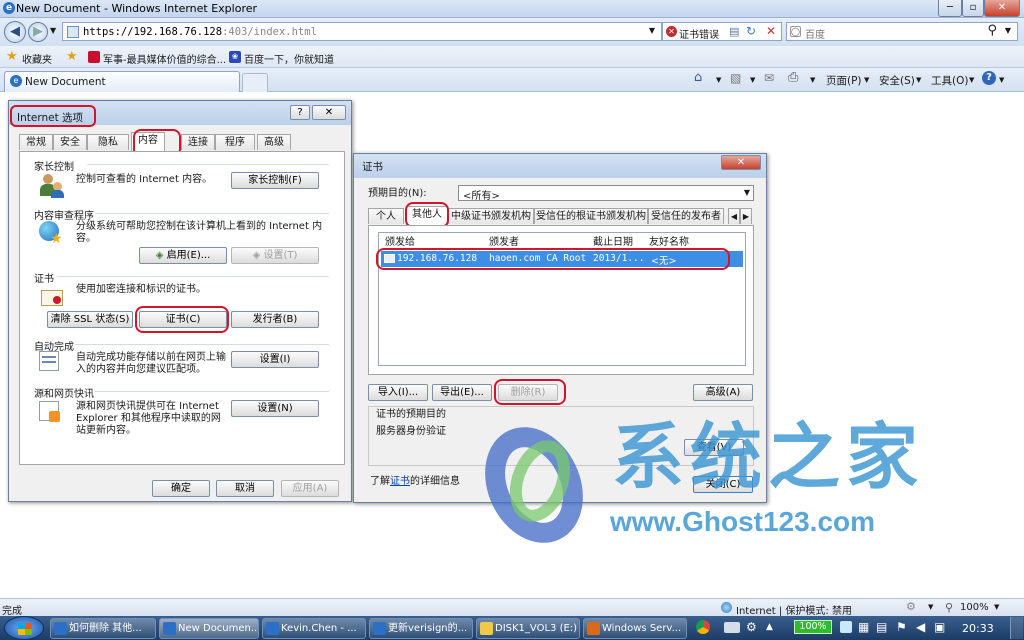 The height and width of the screenshot is (640, 1024). What do you see at coordinates (15, 32) in the screenshot?
I see `back-button: ◀` at bounding box center [15, 32].